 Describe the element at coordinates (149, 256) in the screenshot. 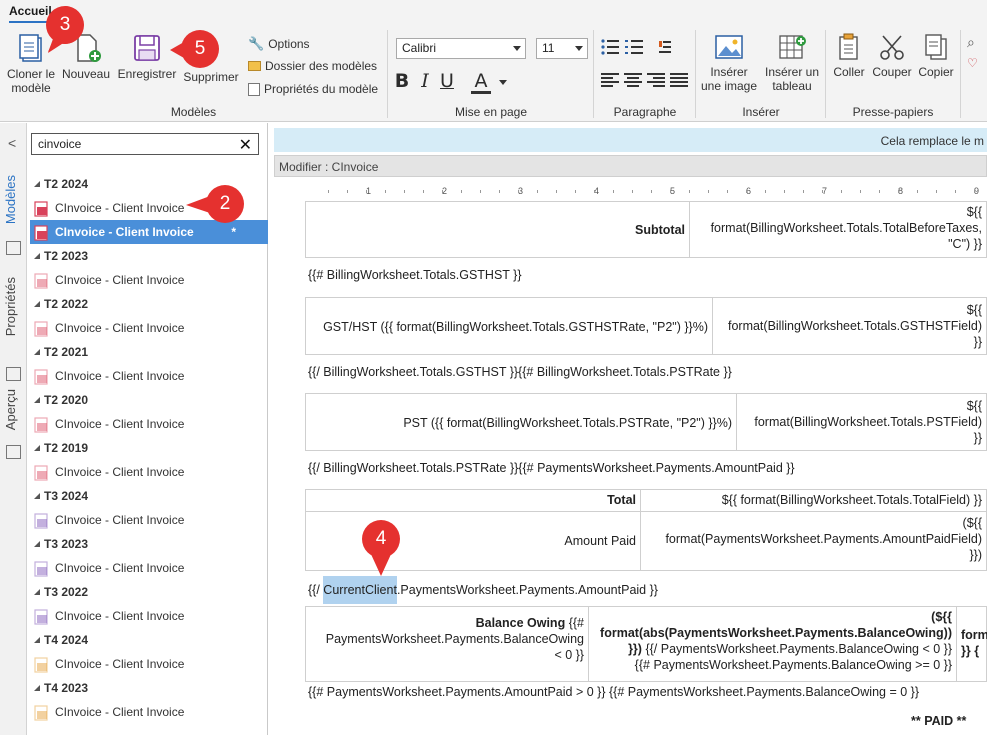

I see `tree-group-header: T2 2023` at that location.